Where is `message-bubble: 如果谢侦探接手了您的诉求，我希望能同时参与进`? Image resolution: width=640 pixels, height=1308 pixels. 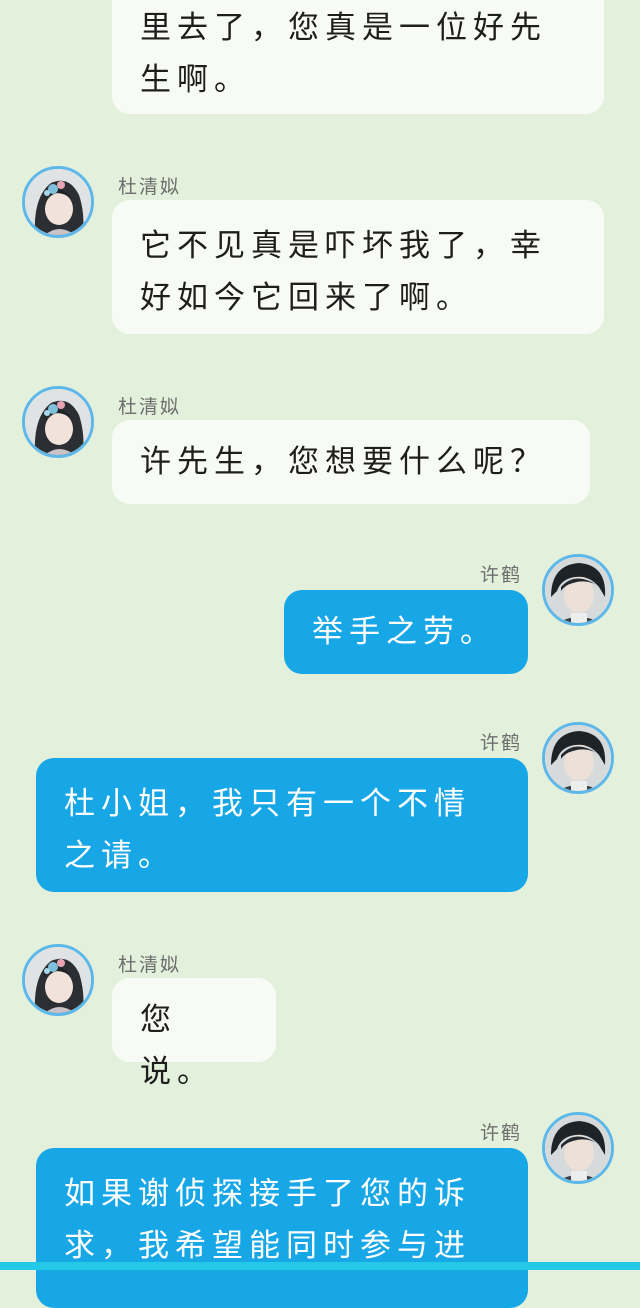 message-bubble: 如果谢侦探接手了您的诉求，我希望能同时参与进 is located at coordinates (282, 1228).